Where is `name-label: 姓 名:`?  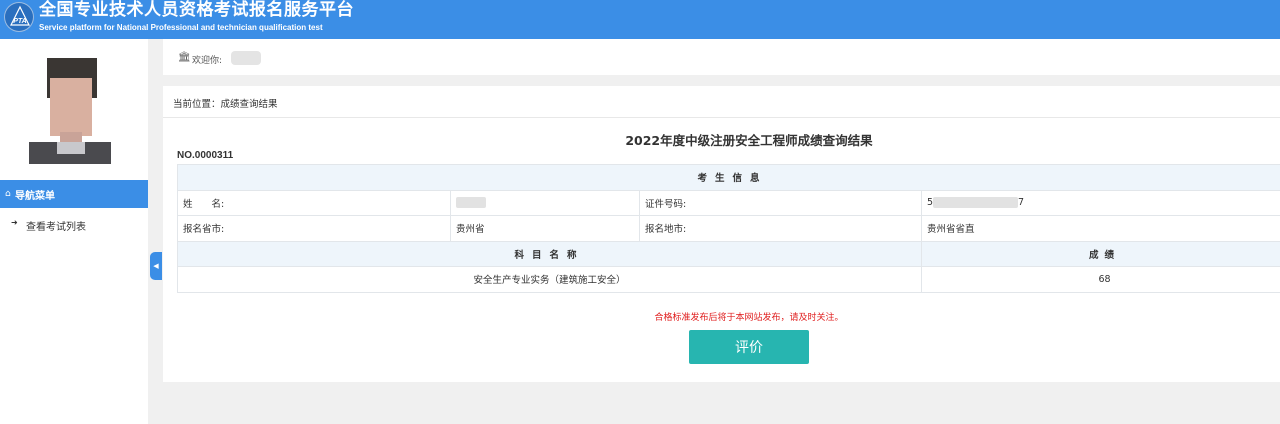 name-label: 姓 名: is located at coordinates (314, 202).